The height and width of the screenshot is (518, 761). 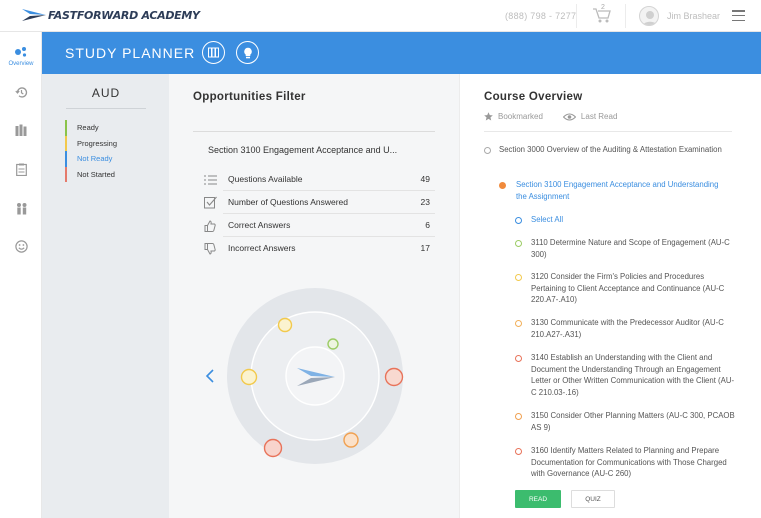 I want to click on study-planner-banner: STUDY PLANNER, so click(x=401, y=53).